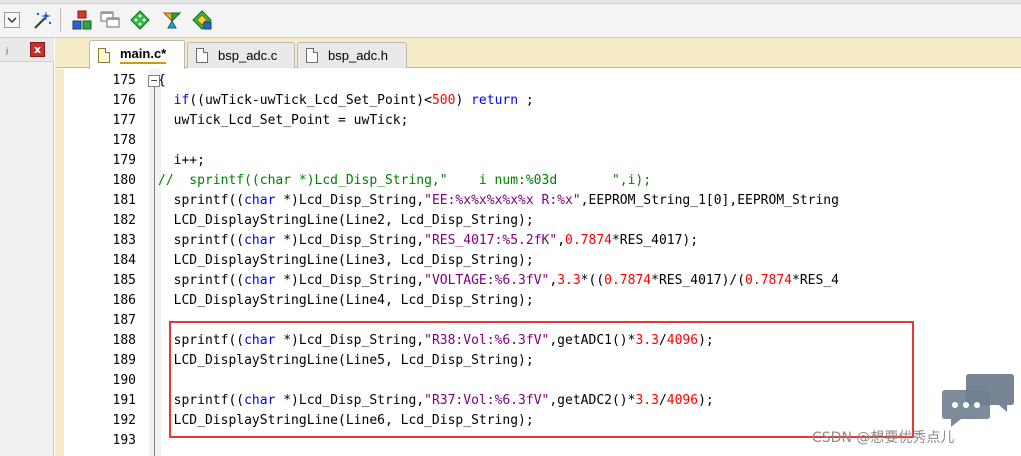 This screenshot has height=456, width=1021. Describe the element at coordinates (538, 81) in the screenshot. I see `code-line: 175 {` at that location.